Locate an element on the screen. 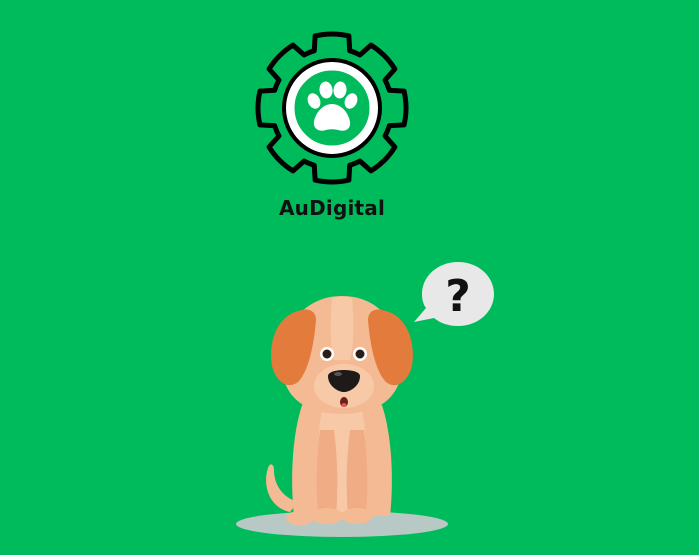  dog-eye-right is located at coordinates (360, 354).